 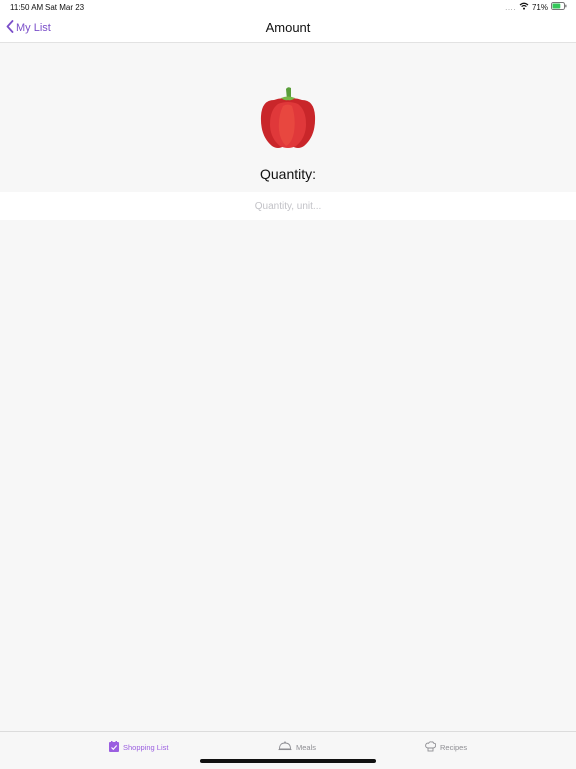 What do you see at coordinates (288, 761) in the screenshot?
I see `home-indicator` at bounding box center [288, 761].